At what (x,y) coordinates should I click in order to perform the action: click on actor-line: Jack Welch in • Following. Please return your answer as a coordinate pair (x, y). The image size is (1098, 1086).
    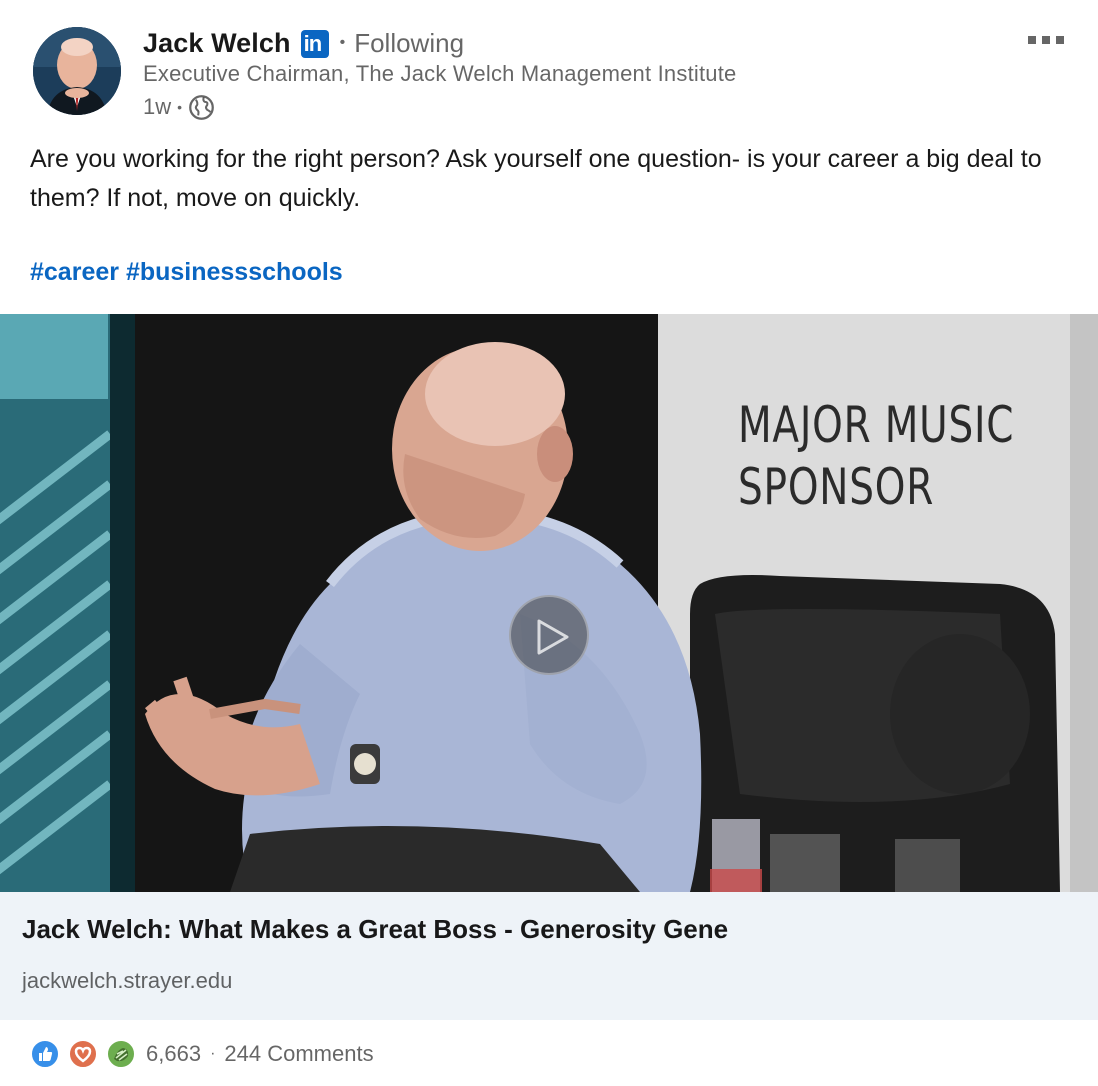
    Looking at the image, I should click on (303, 43).